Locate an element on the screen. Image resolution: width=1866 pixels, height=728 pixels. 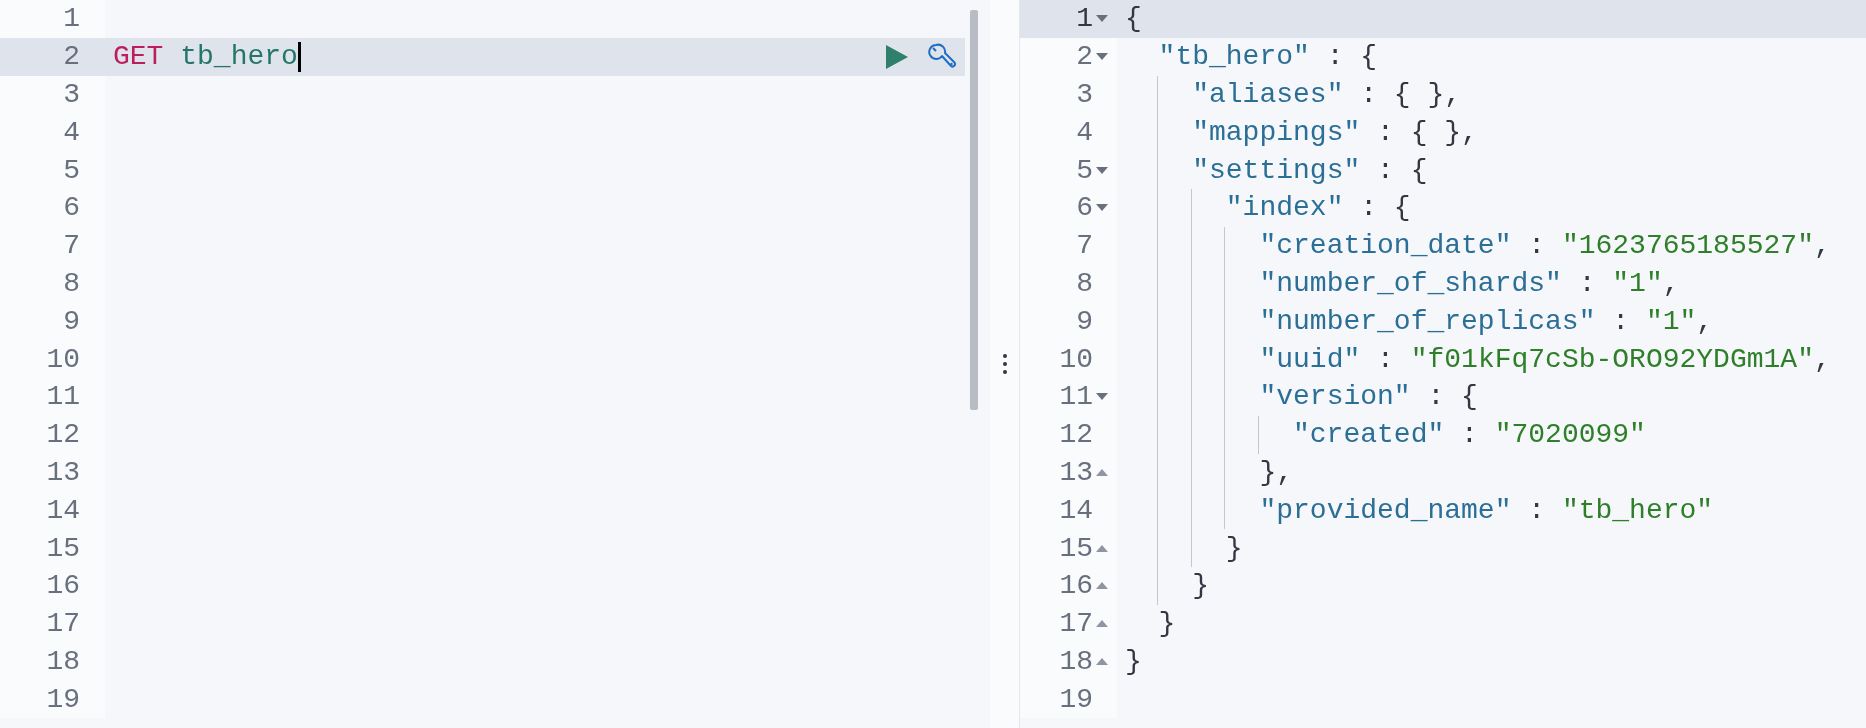
play-icon is located at coordinates (897, 56).